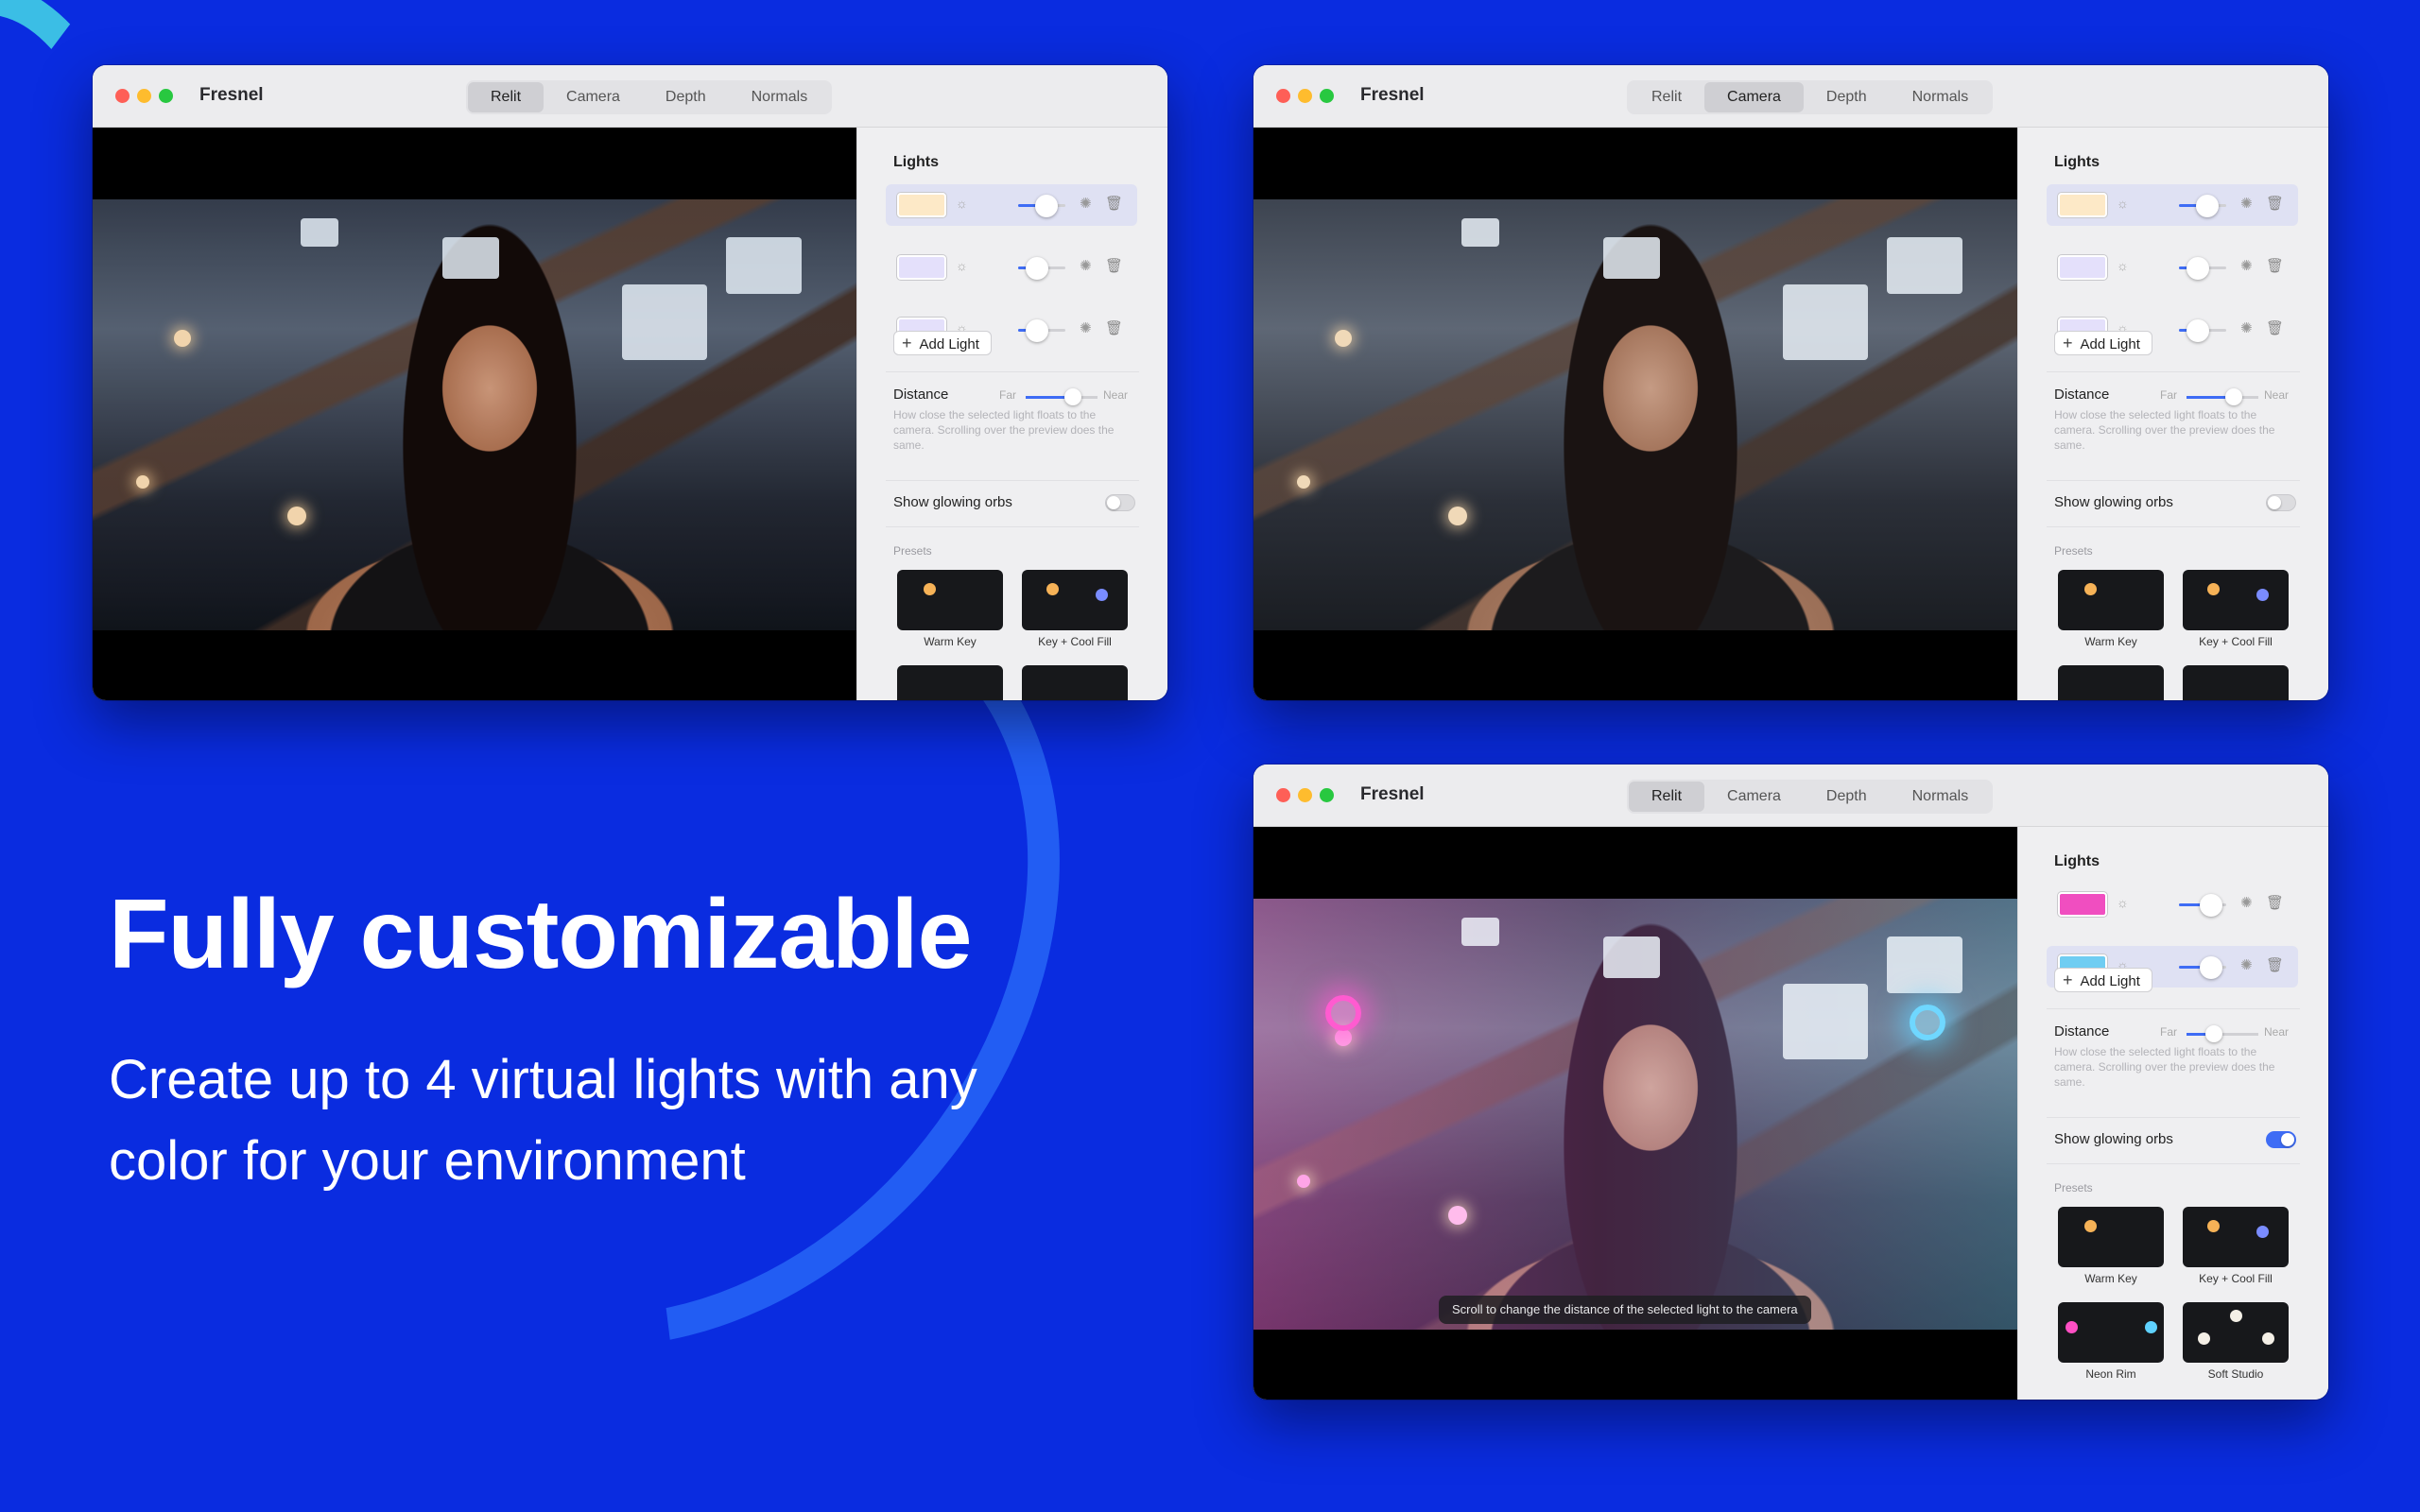 The height and width of the screenshot is (1512, 2420). Describe the element at coordinates (1928, 1022) in the screenshot. I see `cyan-light-orb` at that location.